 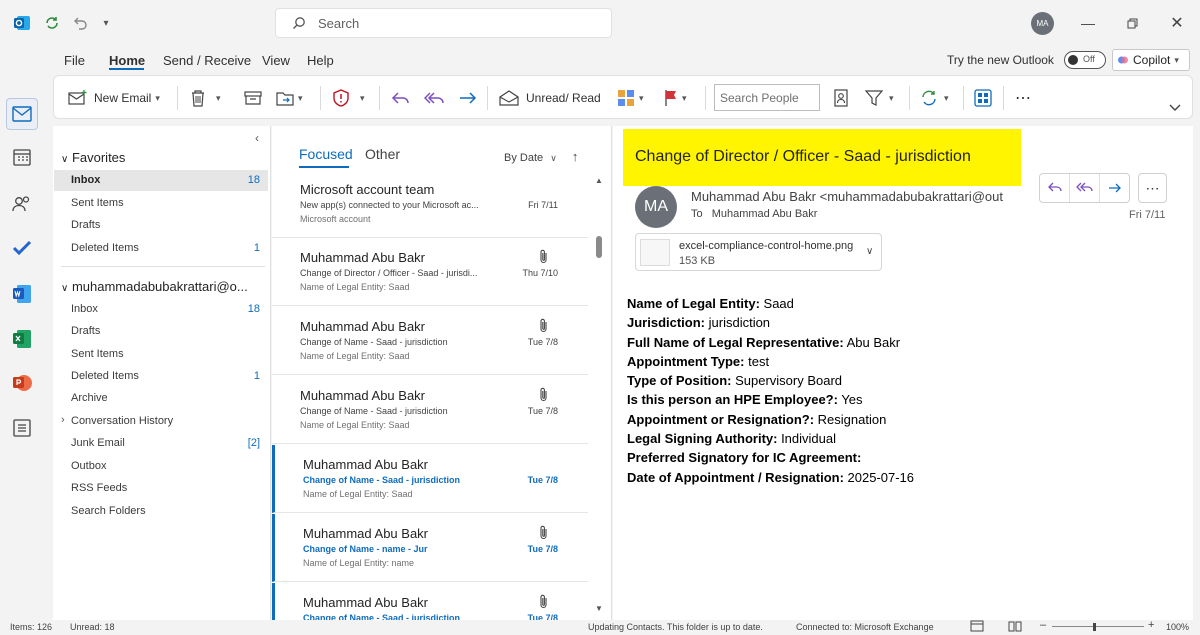 I want to click on archive-button, so click(x=253, y=98).